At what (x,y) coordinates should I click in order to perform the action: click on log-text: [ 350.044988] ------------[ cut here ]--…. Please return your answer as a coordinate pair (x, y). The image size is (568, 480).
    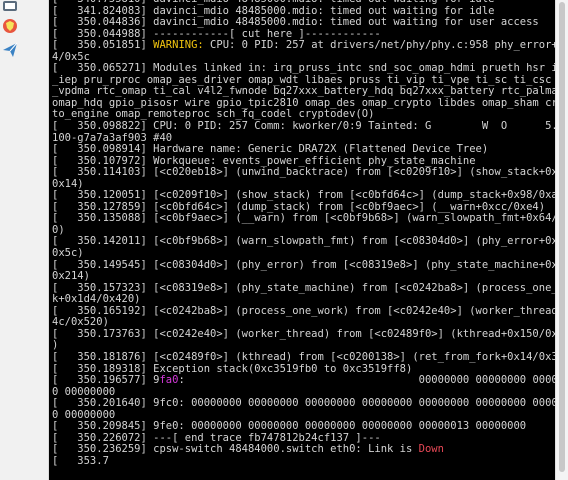
    Looking at the image, I should click on (216, 33).